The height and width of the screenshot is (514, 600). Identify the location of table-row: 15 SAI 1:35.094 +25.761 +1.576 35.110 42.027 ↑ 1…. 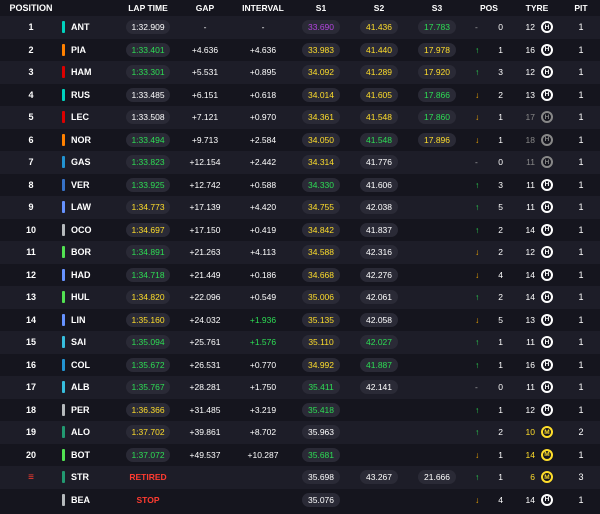
(300, 342).